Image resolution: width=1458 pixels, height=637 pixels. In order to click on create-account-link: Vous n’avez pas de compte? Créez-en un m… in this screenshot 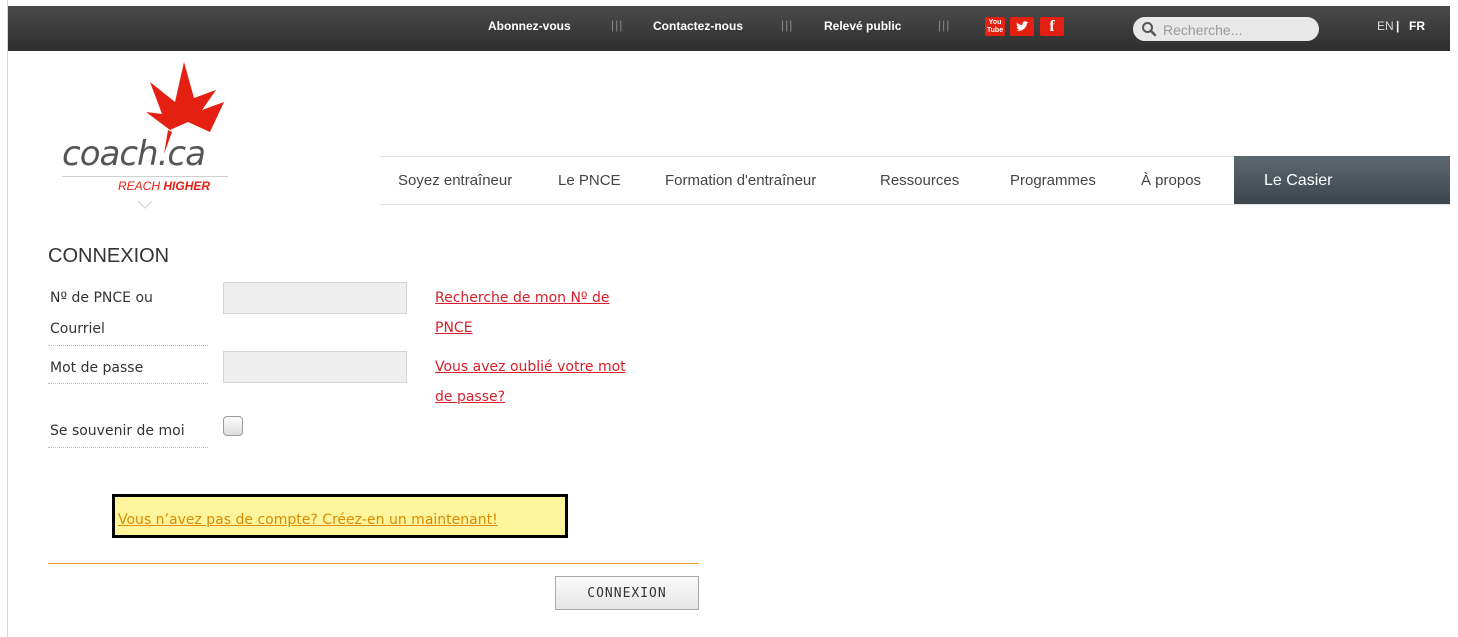, I will do `click(308, 520)`.